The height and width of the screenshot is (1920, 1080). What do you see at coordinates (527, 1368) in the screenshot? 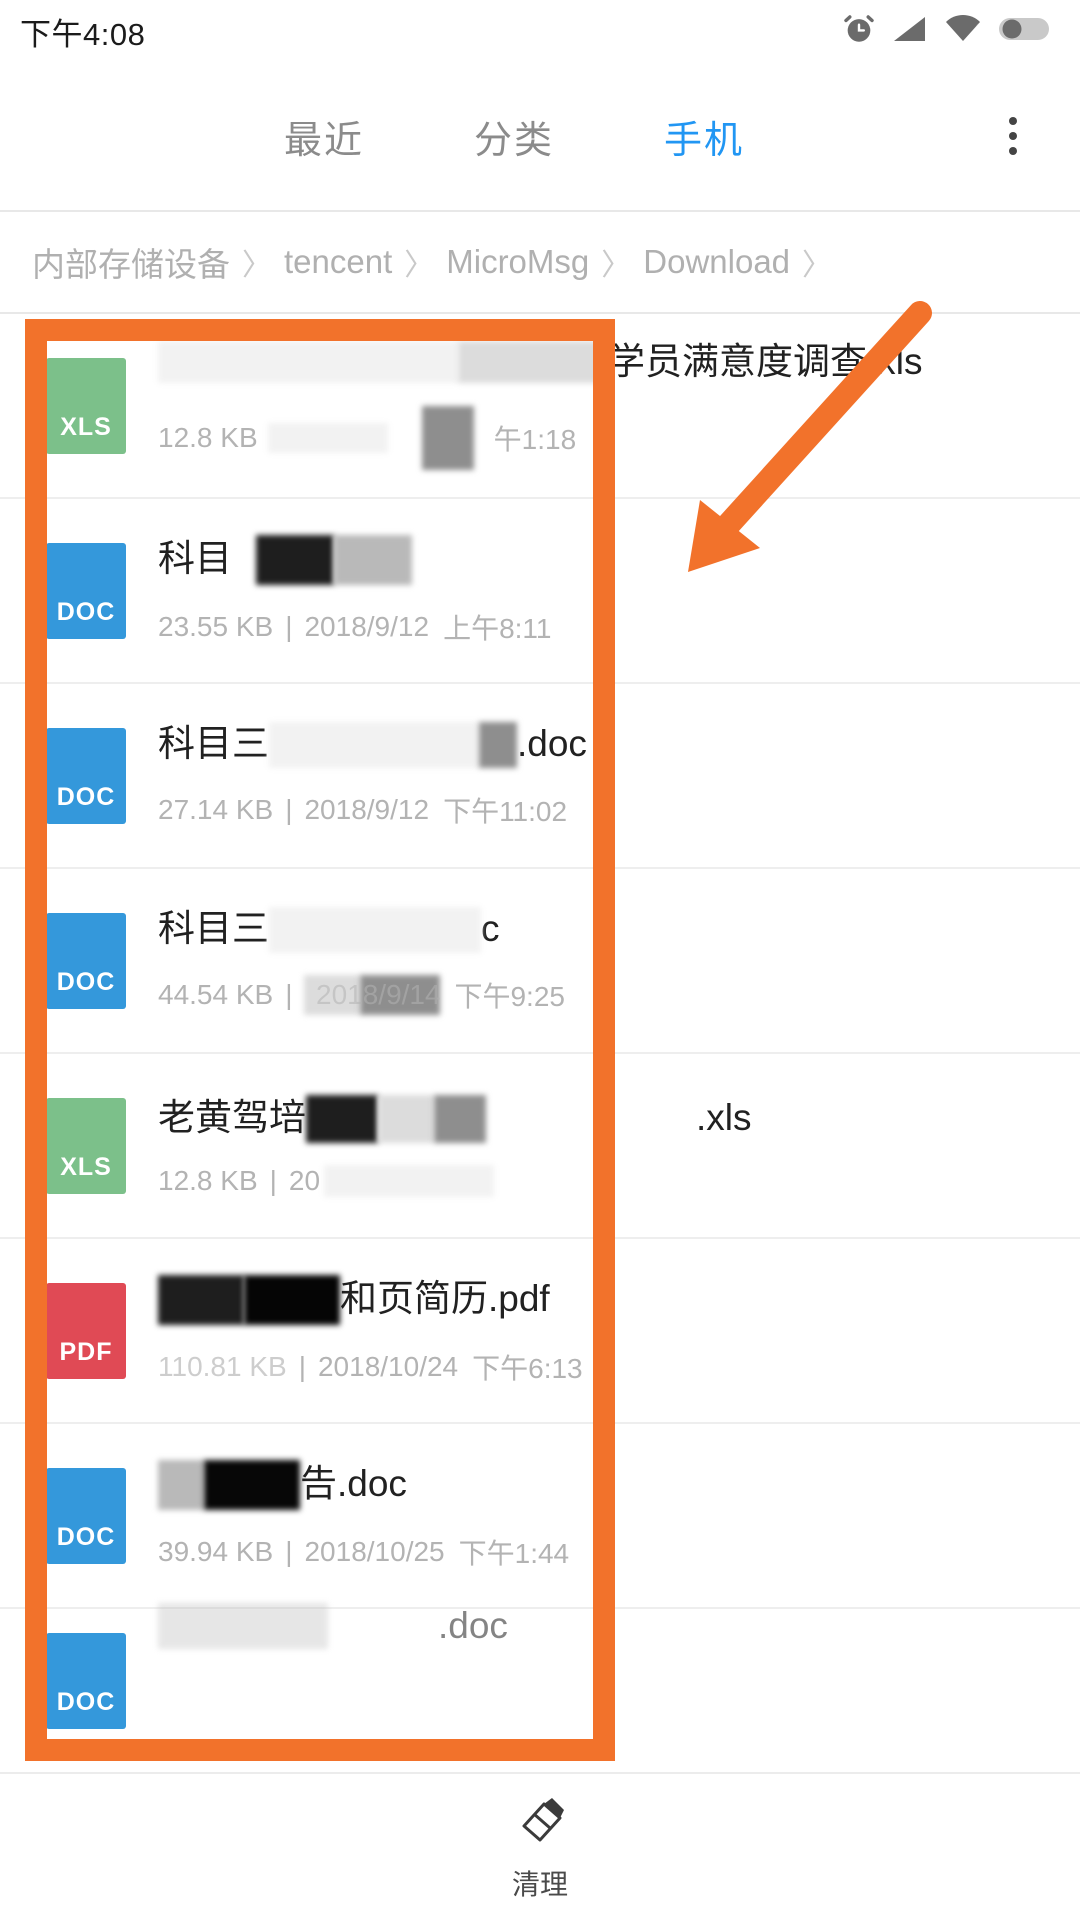
I see `file-time: 下午6:13` at bounding box center [527, 1368].